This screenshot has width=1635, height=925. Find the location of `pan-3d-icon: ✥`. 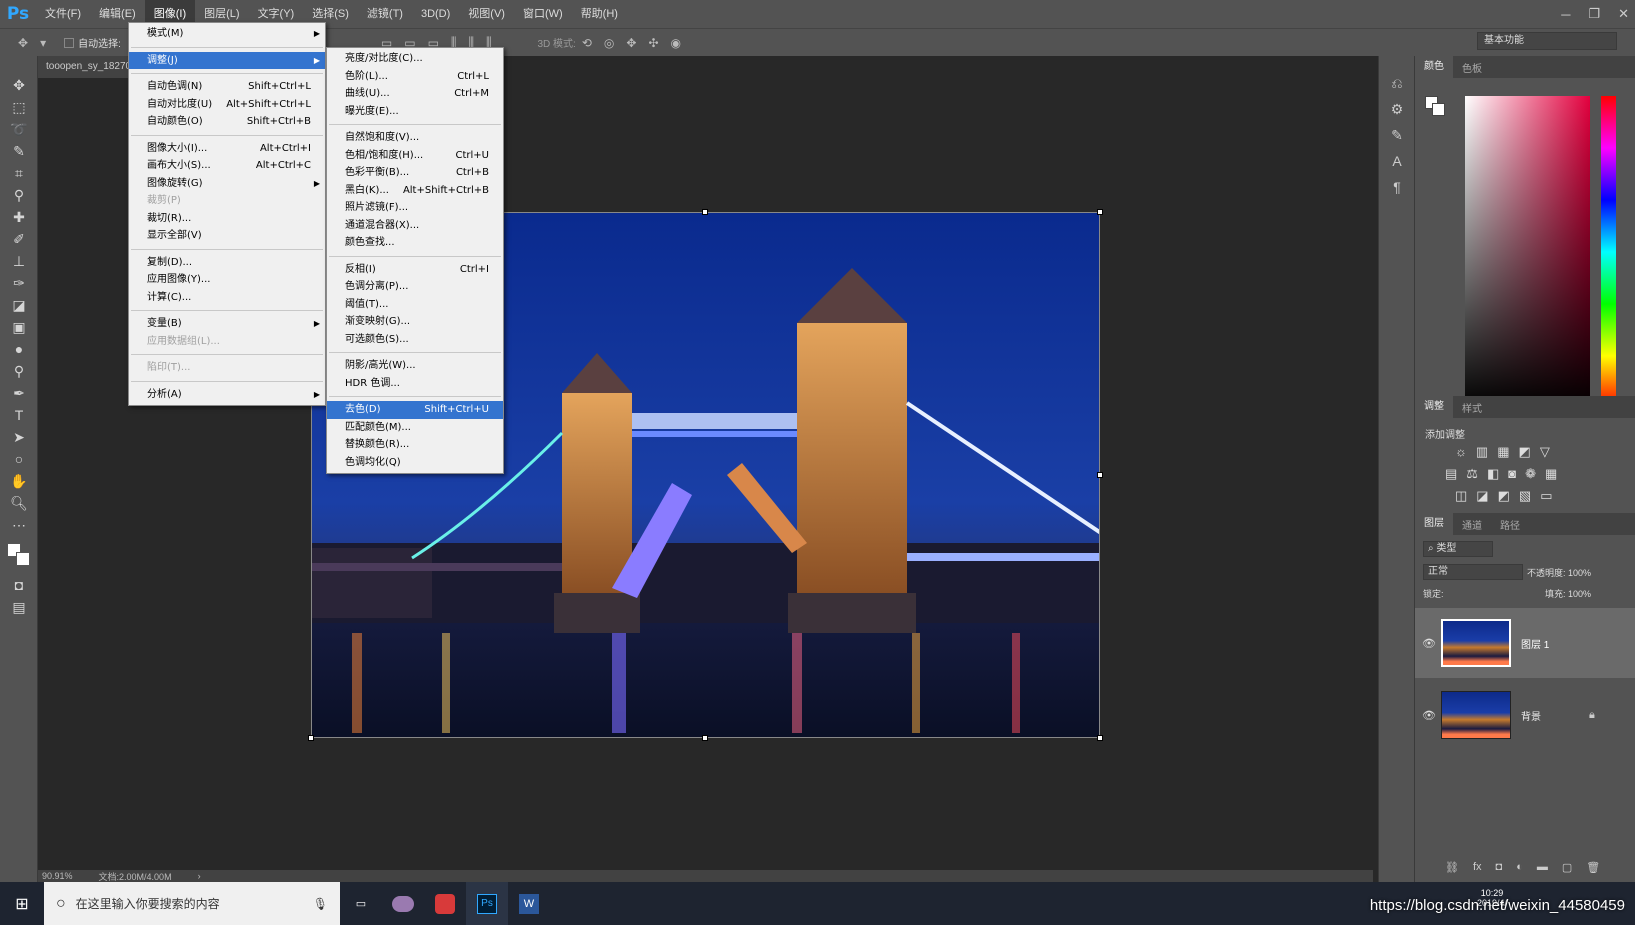

pan-3d-icon: ✥ is located at coordinates (631, 43).